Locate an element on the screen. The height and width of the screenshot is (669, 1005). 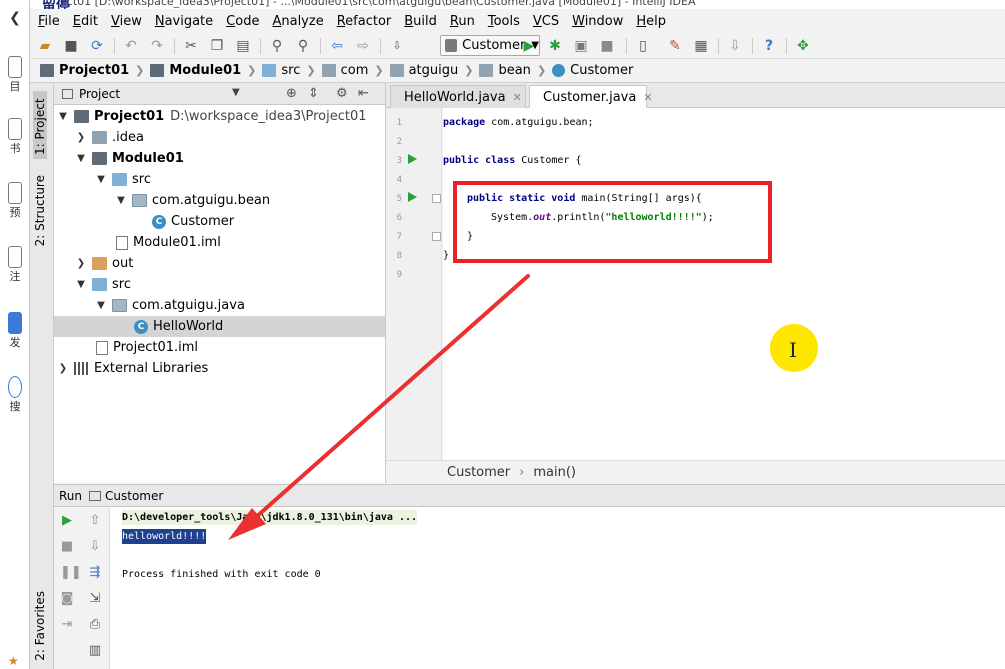
desktop-item-4: 注 is located at coordinates (15, 265).